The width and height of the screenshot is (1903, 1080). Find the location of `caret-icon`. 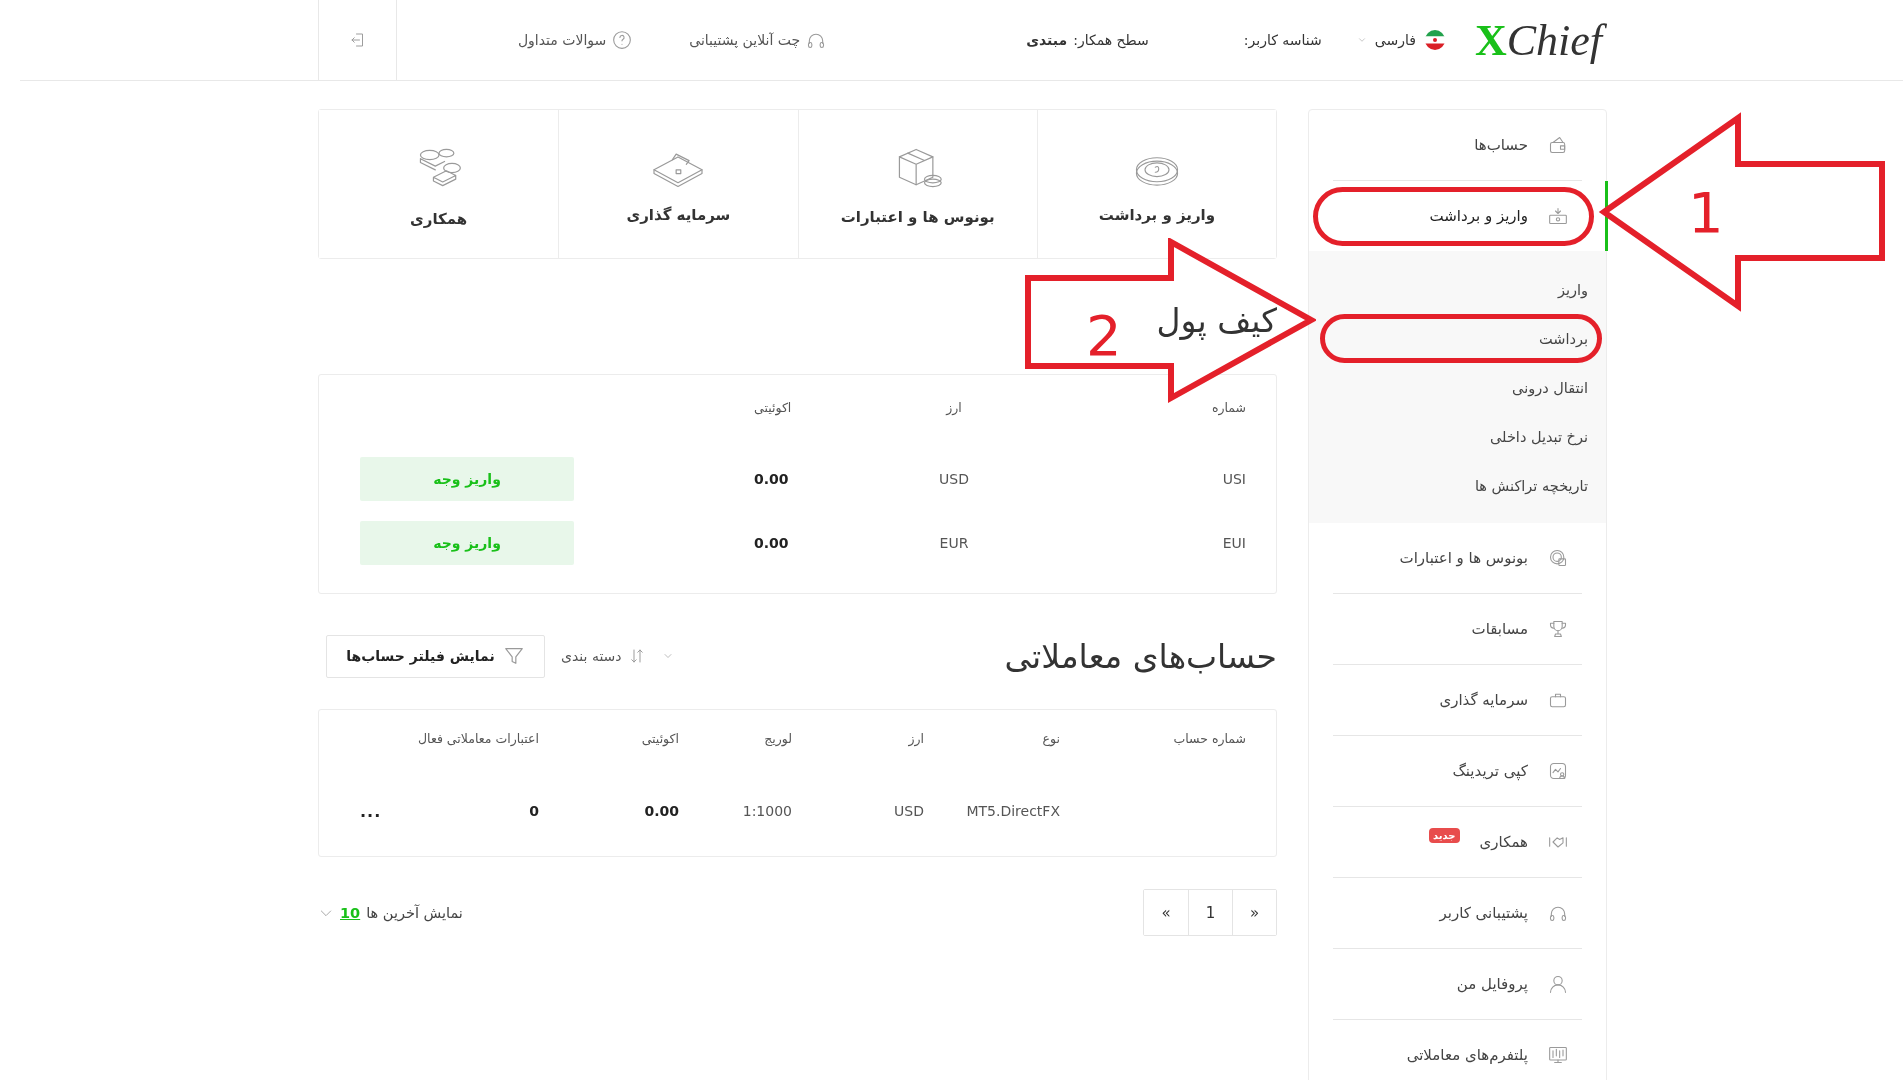

caret-icon is located at coordinates (1361, 40).